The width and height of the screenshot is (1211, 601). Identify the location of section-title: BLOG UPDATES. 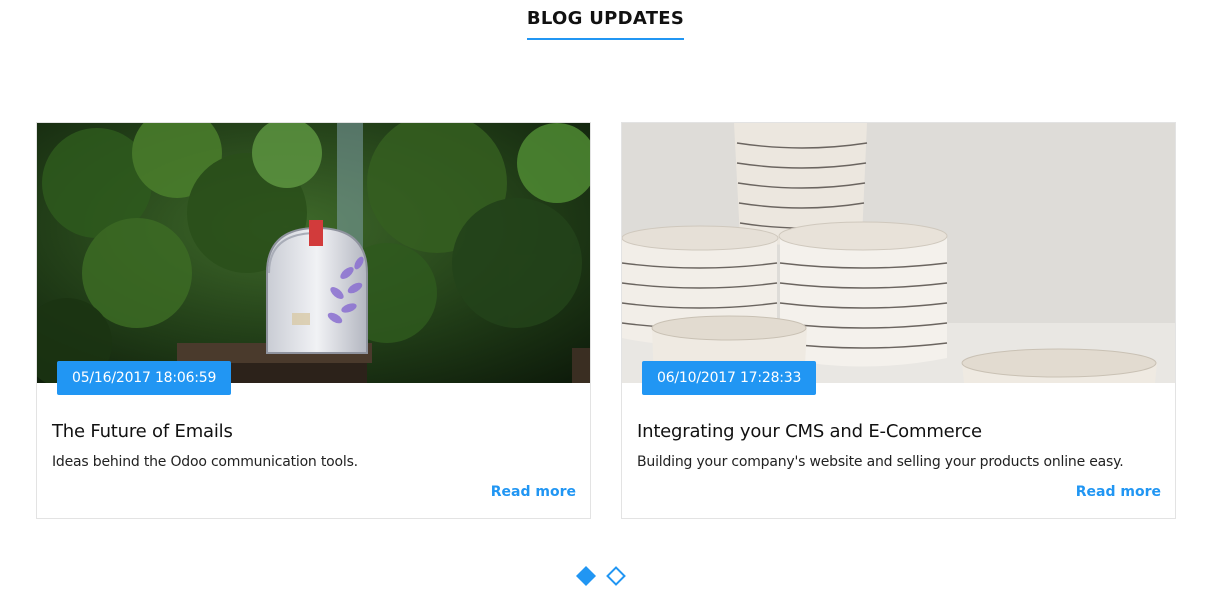
(605, 24).